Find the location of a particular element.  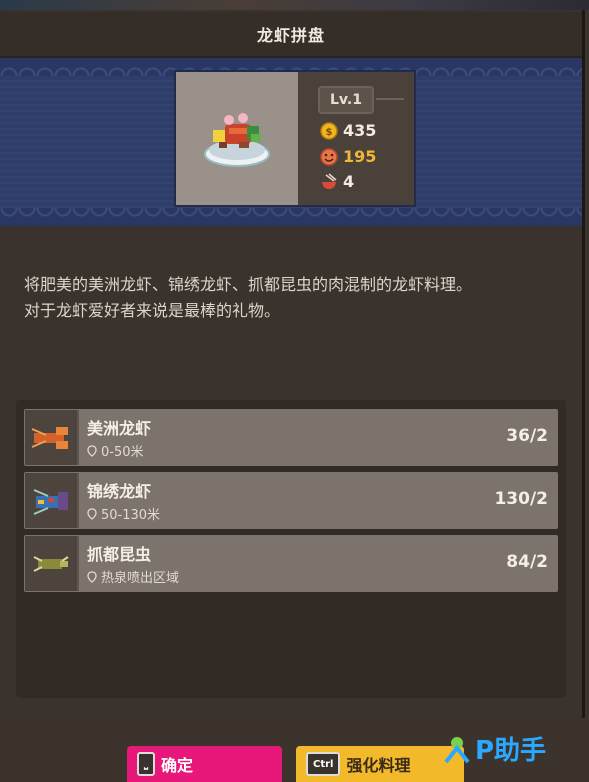

lobster-platter-icon is located at coordinates (237, 139).